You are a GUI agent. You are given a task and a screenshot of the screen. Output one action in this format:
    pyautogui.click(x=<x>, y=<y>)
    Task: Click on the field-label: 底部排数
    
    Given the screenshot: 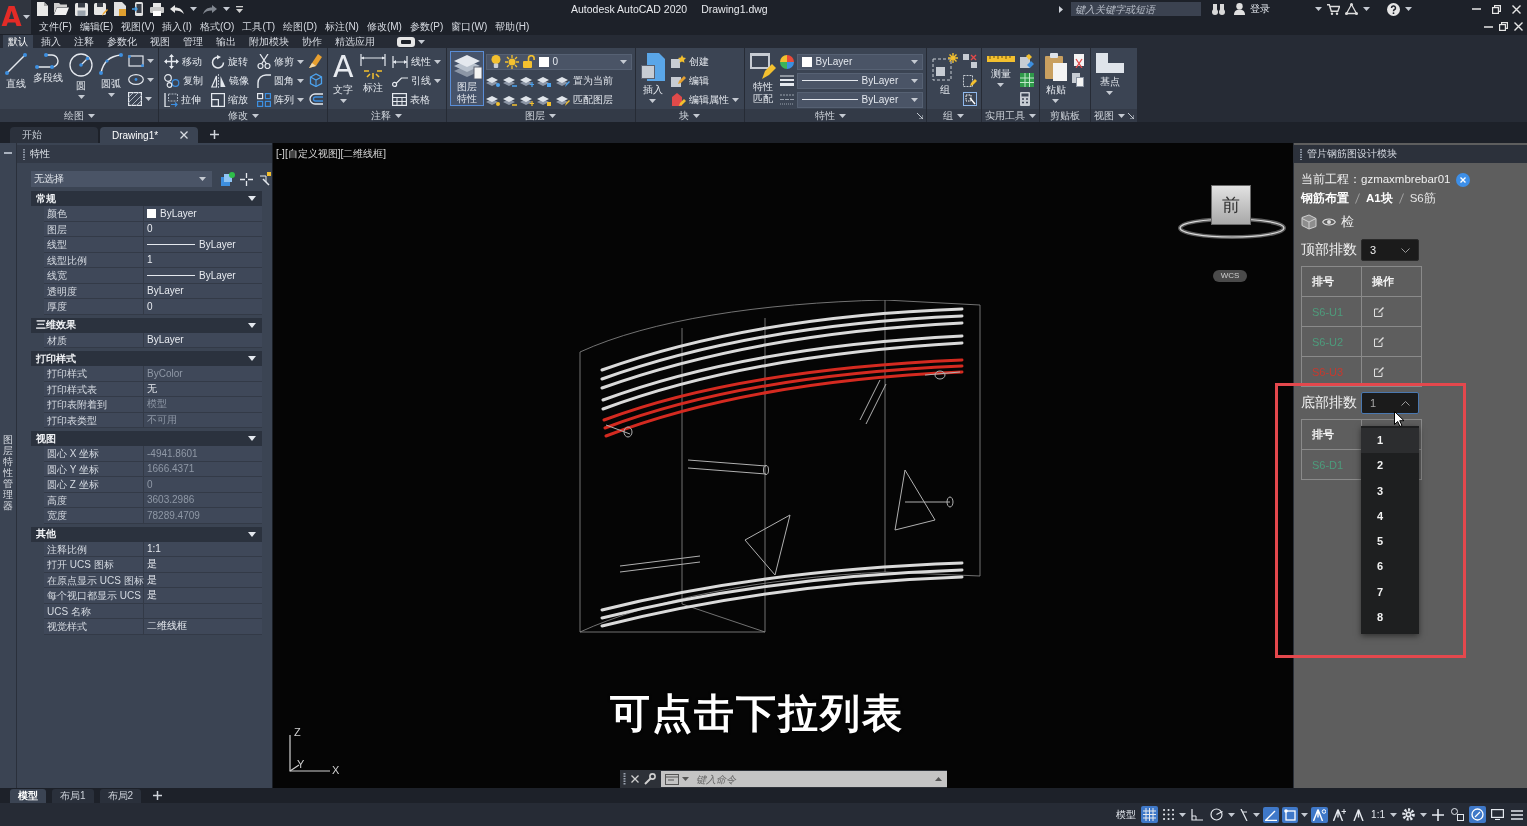 What is the action you would take?
    pyautogui.click(x=1329, y=403)
    